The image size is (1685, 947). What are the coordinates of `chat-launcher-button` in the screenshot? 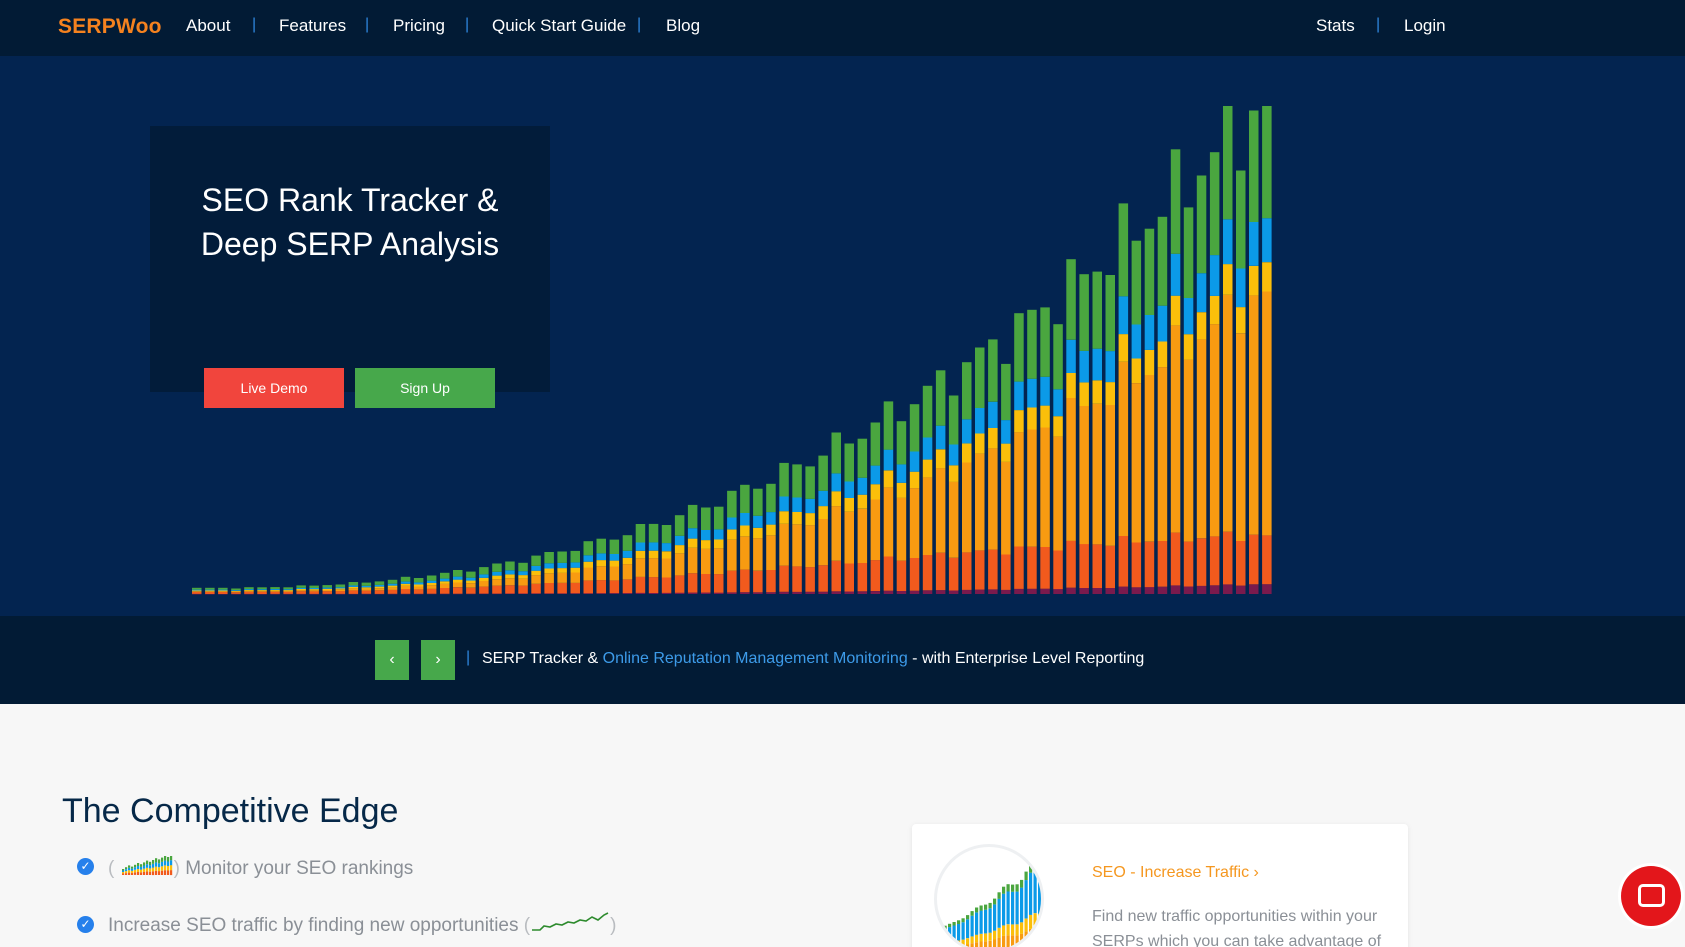 It's located at (1651, 896).